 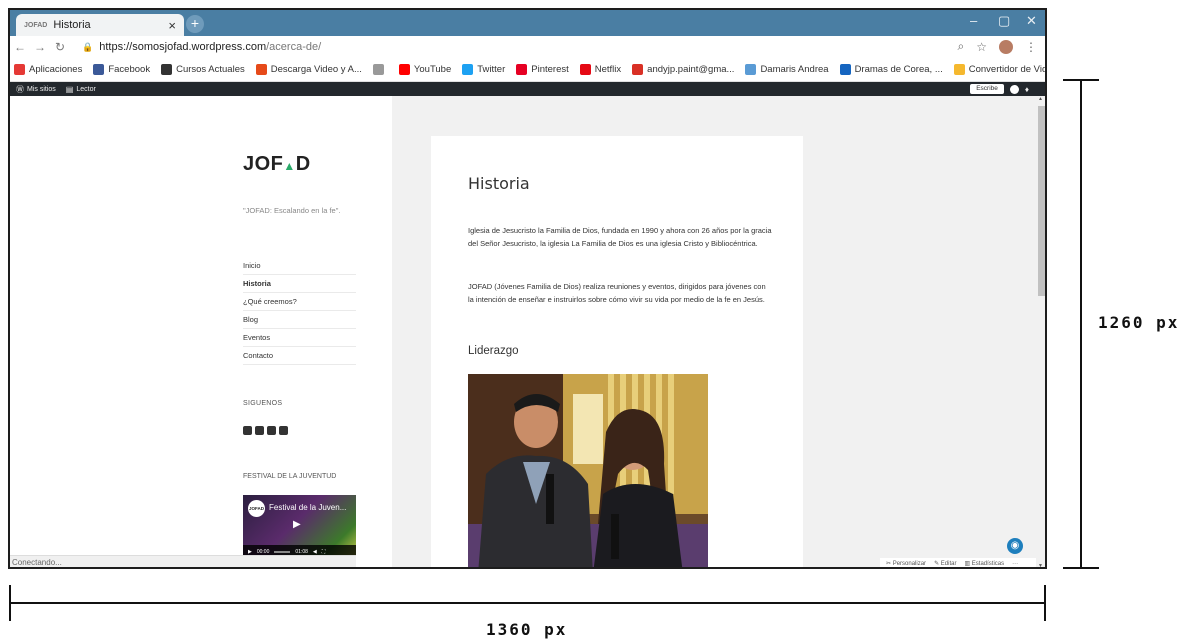 What do you see at coordinates (1040, 565) in the screenshot?
I see `scroll-down-icon: ▼` at bounding box center [1040, 565].